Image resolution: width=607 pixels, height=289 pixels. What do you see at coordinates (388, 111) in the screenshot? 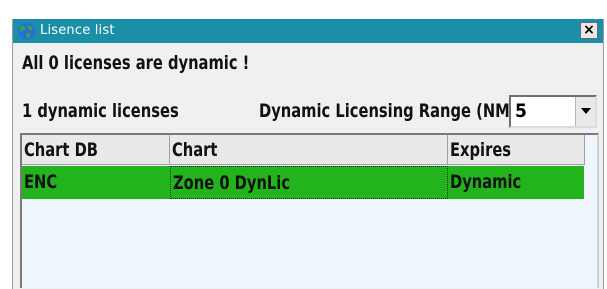
I see `range-label: Dynamic Licensing Range (NM)` at bounding box center [388, 111].